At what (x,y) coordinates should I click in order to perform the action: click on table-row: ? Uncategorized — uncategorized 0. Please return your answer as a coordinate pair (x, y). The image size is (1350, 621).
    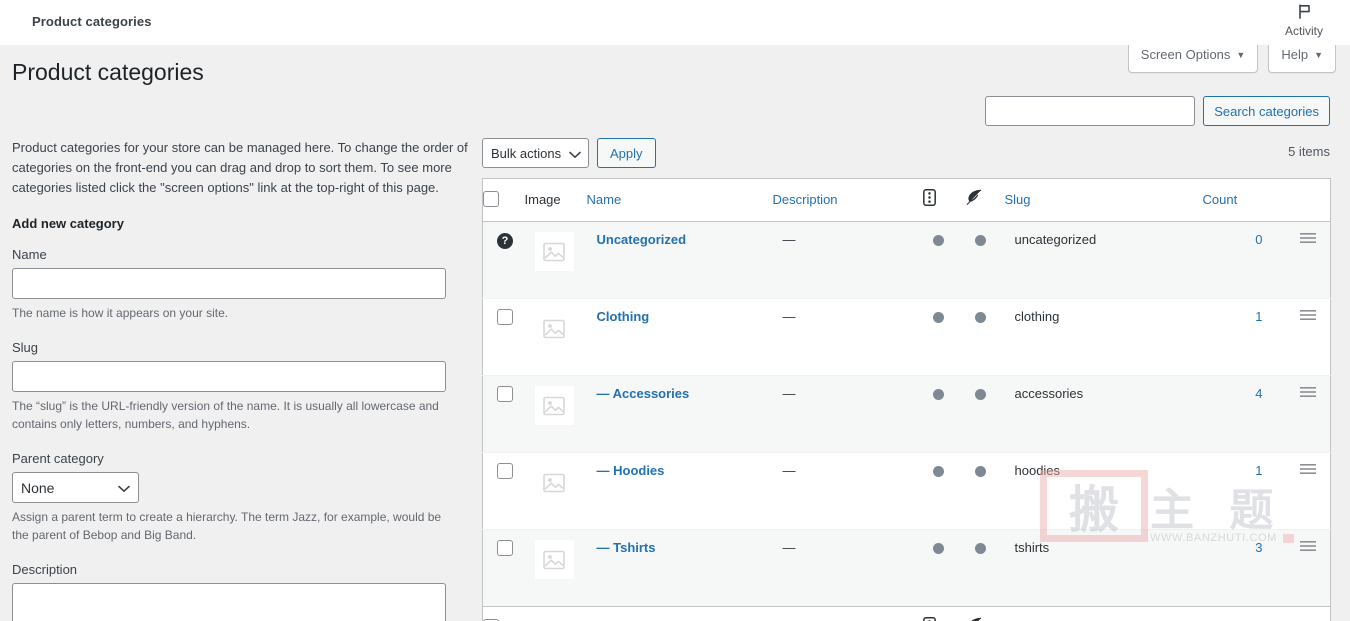
    Looking at the image, I should click on (906, 260).